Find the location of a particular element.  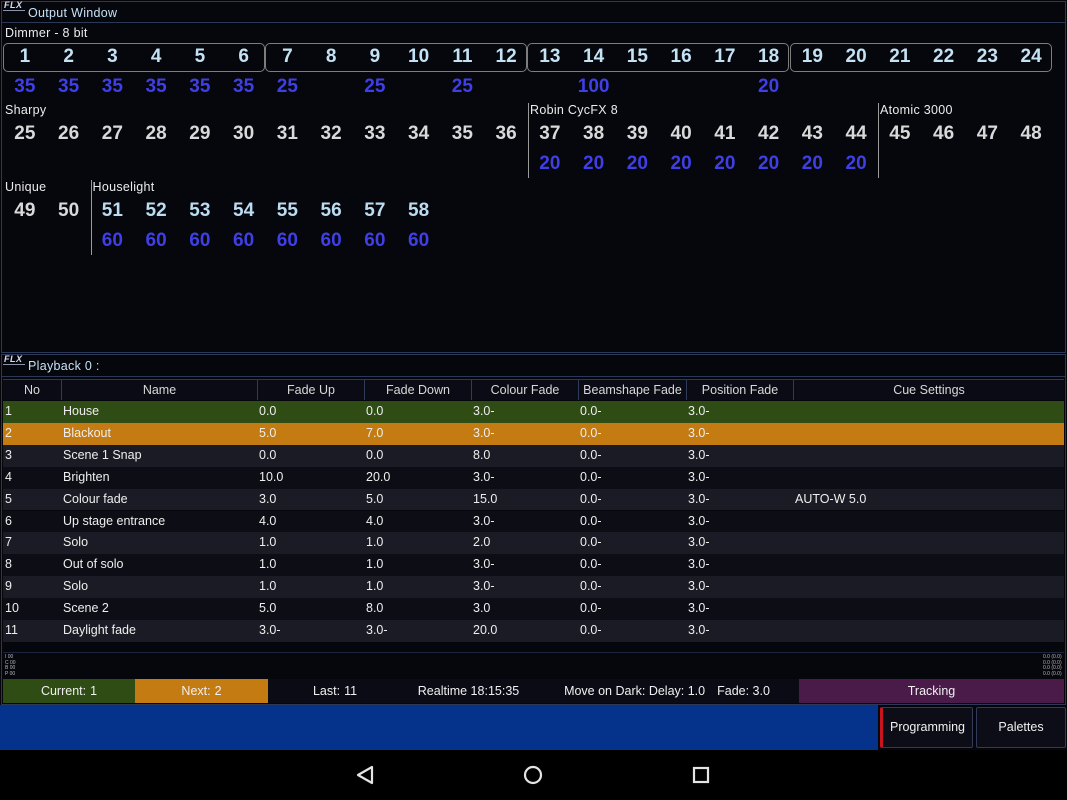

channel-number: 35 is located at coordinates (462, 133).